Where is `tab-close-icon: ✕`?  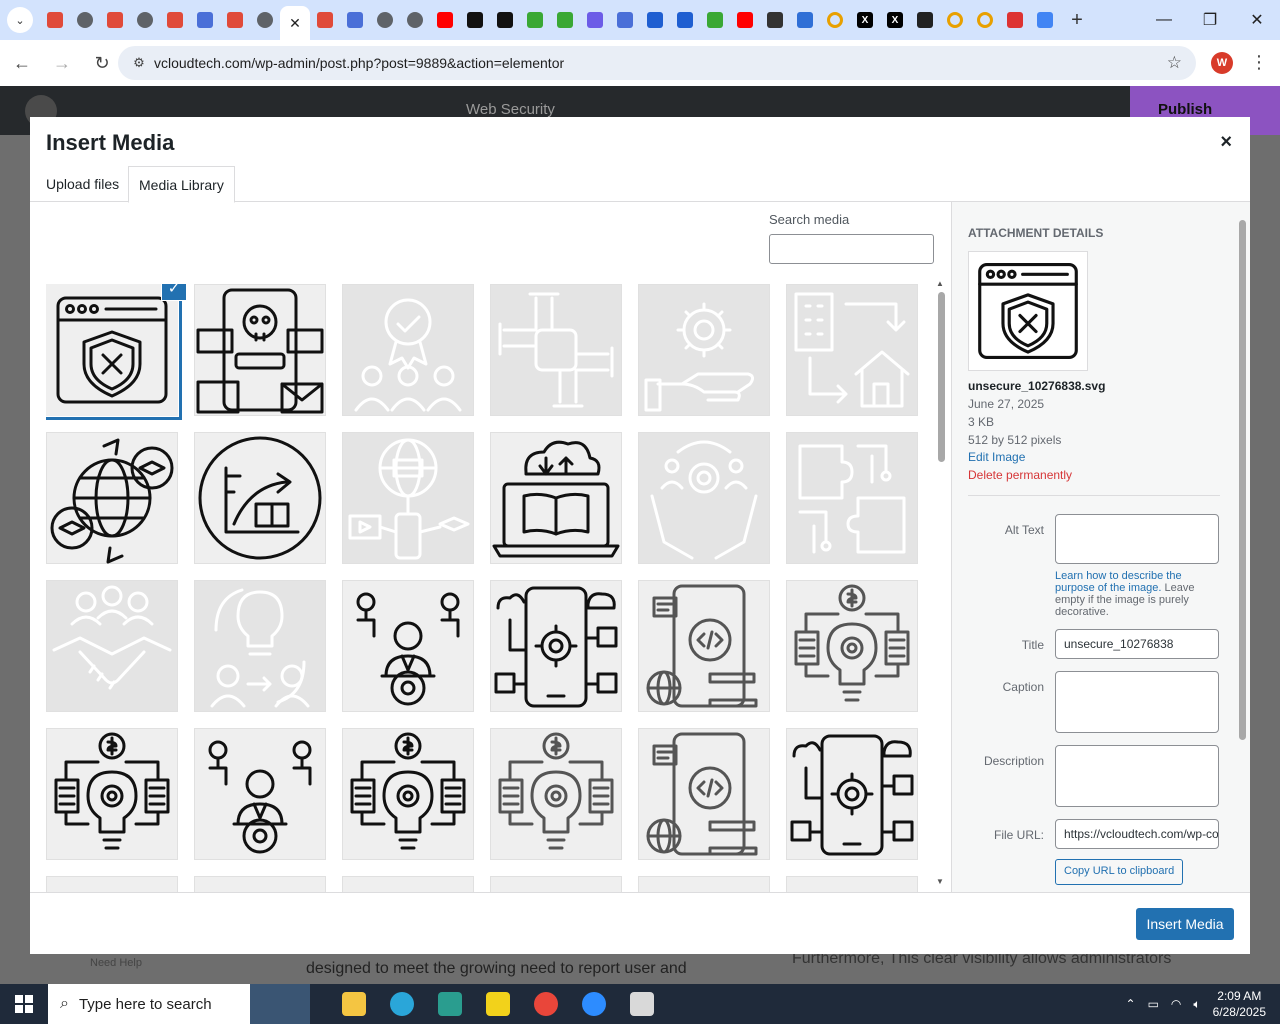 tab-close-icon: ✕ is located at coordinates (295, 23).